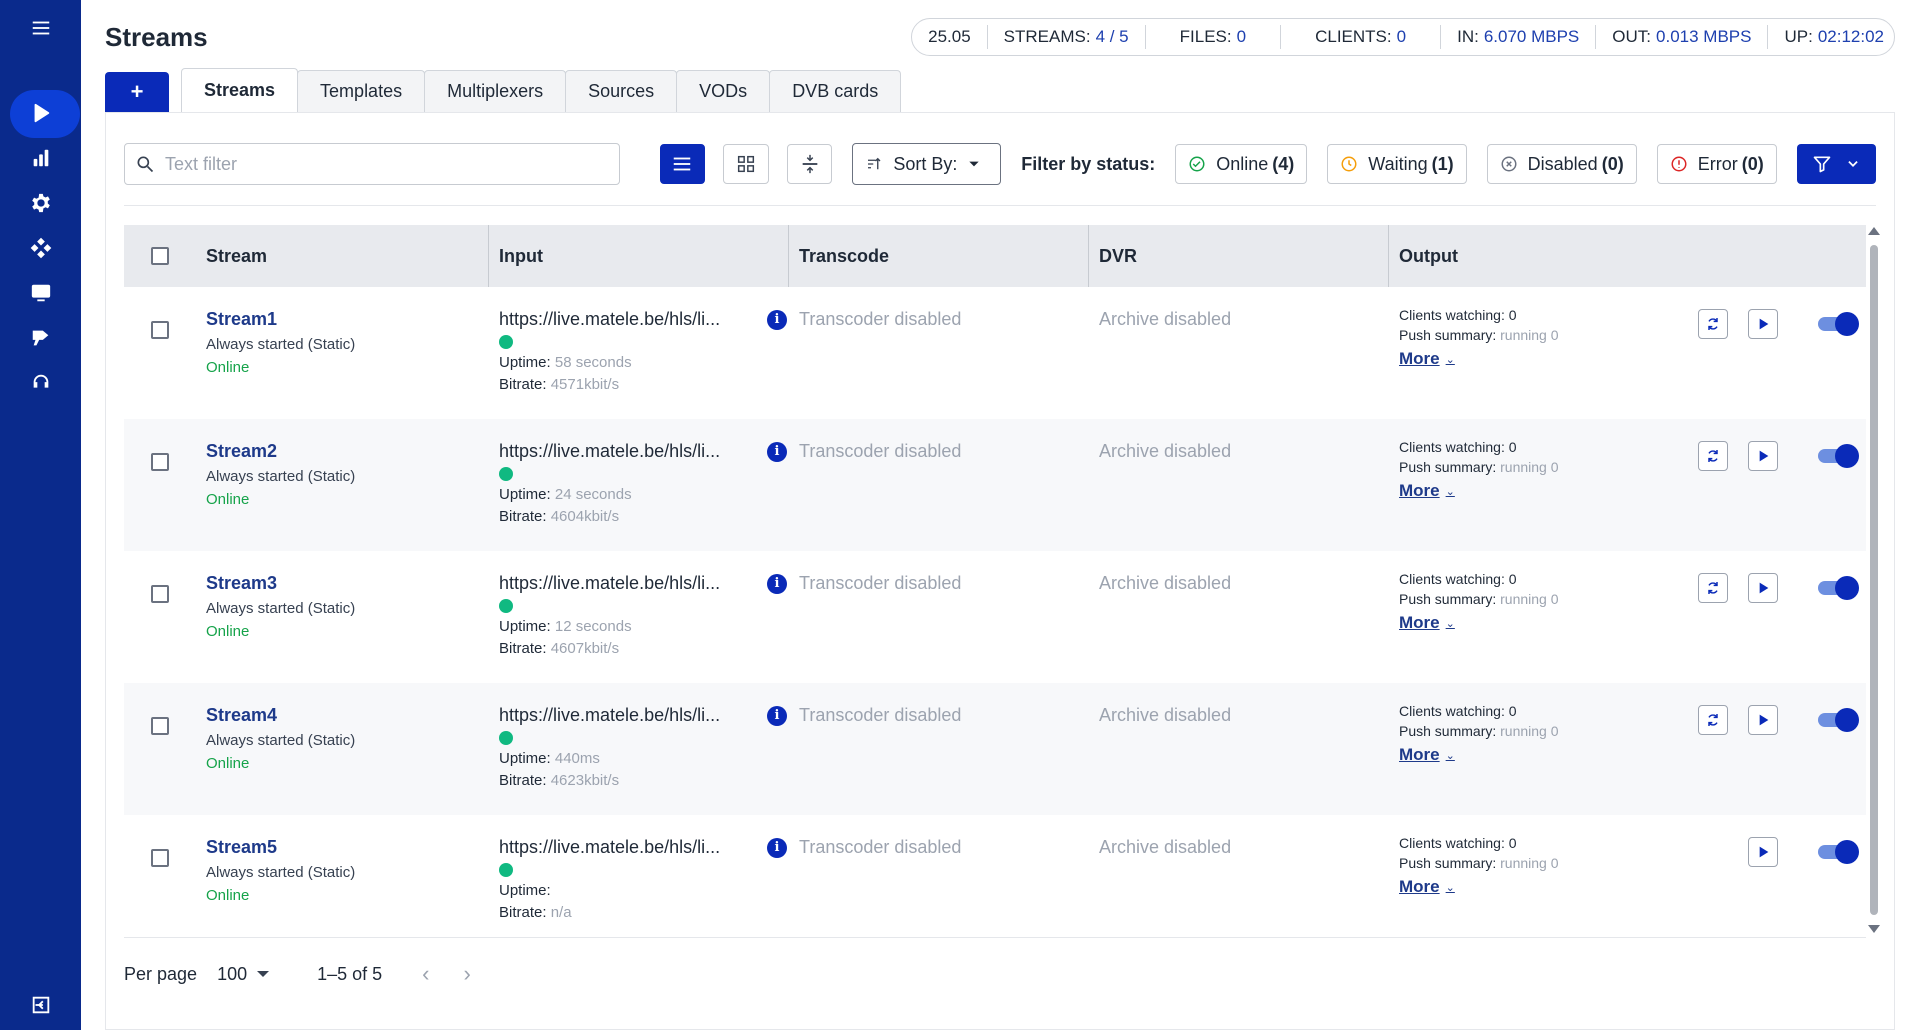 This screenshot has width=1919, height=1030. I want to click on sidebar-item-cluster, so click(40, 248).